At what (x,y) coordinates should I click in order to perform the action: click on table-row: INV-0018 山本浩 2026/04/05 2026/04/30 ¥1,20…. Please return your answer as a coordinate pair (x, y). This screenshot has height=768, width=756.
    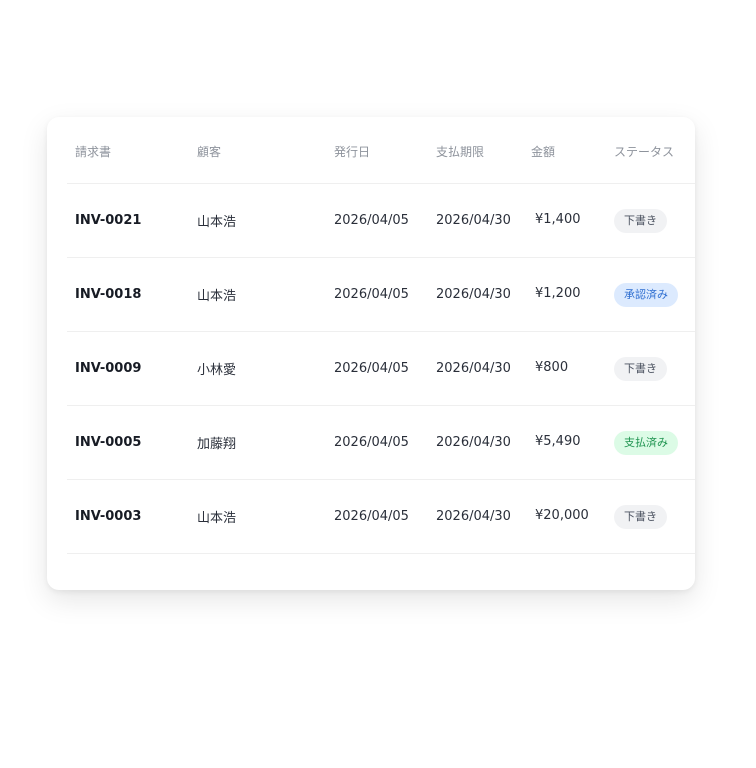
    Looking at the image, I should click on (381, 295).